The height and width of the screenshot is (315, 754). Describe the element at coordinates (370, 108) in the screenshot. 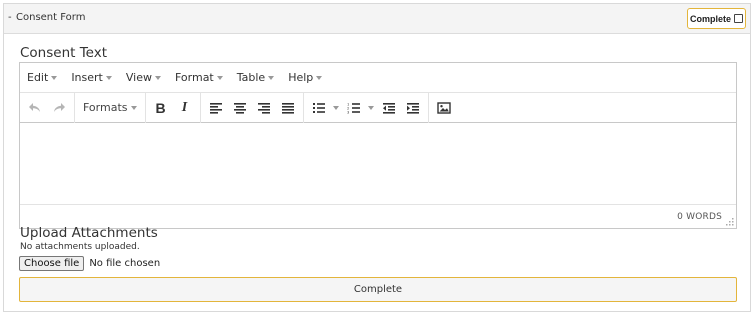

I see `numbered-list-options-icon` at that location.